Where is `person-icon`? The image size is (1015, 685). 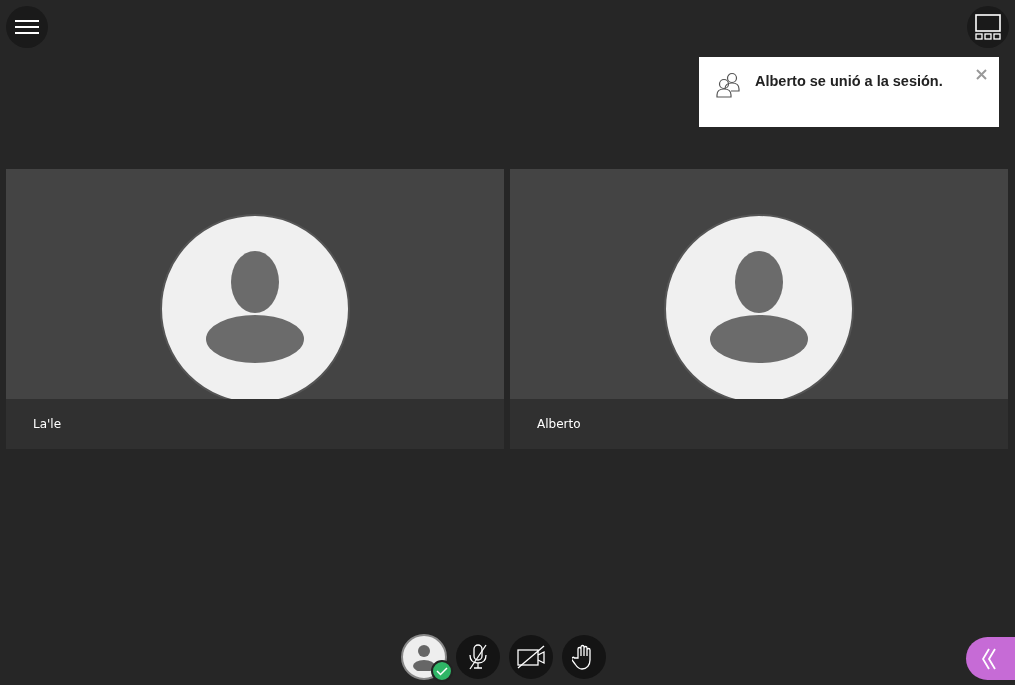
person-icon is located at coordinates (424, 657).